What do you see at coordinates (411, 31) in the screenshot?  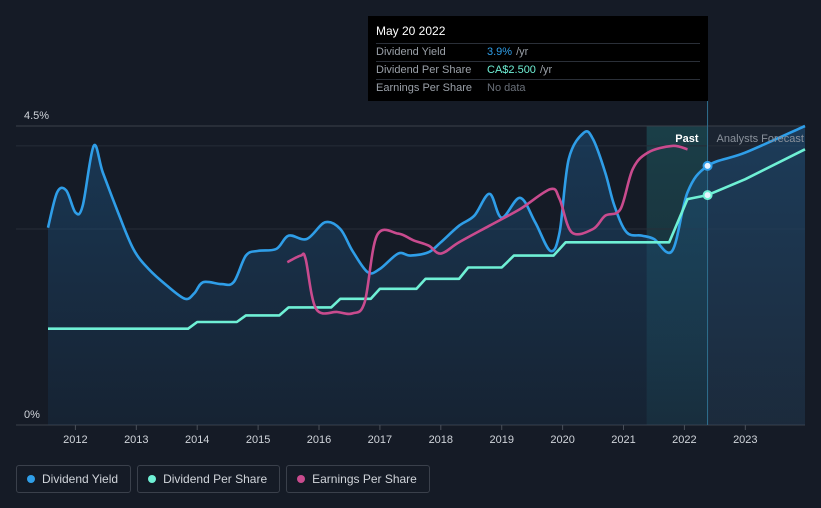 I see `tooltip-date: May 20 2022` at bounding box center [411, 31].